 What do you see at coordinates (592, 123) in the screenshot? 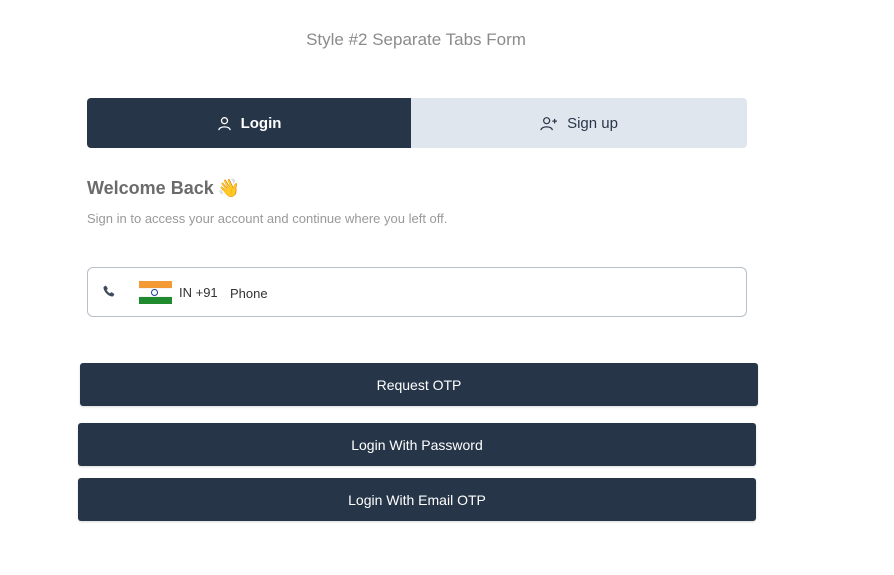
I see `tab-signup-label: Sign up` at bounding box center [592, 123].